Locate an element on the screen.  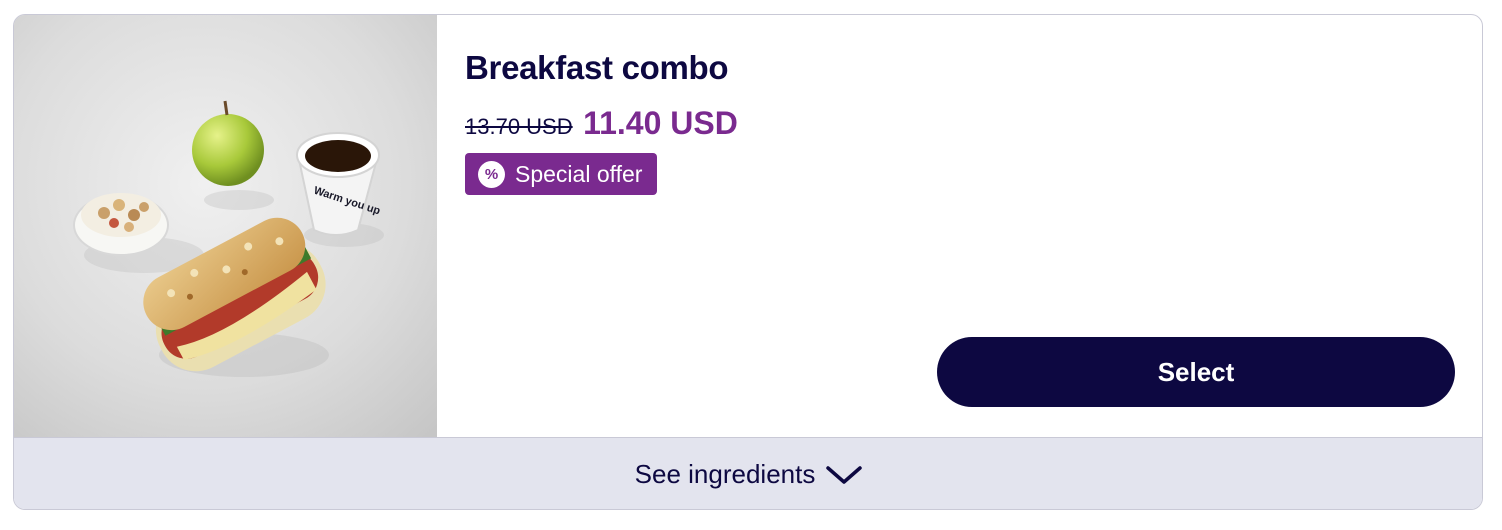
price-row: 13.70 USD 11.40 USD is located at coordinates (601, 123).